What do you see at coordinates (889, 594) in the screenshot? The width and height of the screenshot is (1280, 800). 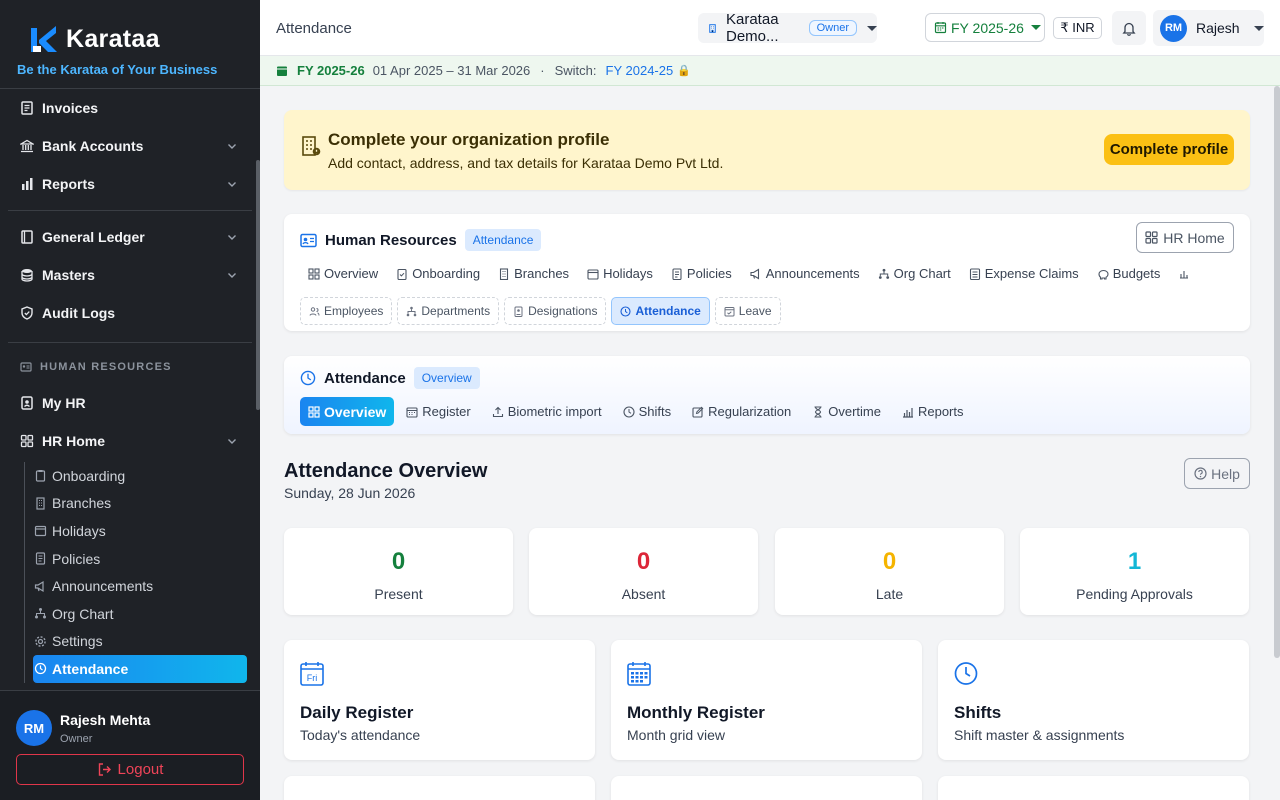 I see `stat-label: Late` at bounding box center [889, 594].